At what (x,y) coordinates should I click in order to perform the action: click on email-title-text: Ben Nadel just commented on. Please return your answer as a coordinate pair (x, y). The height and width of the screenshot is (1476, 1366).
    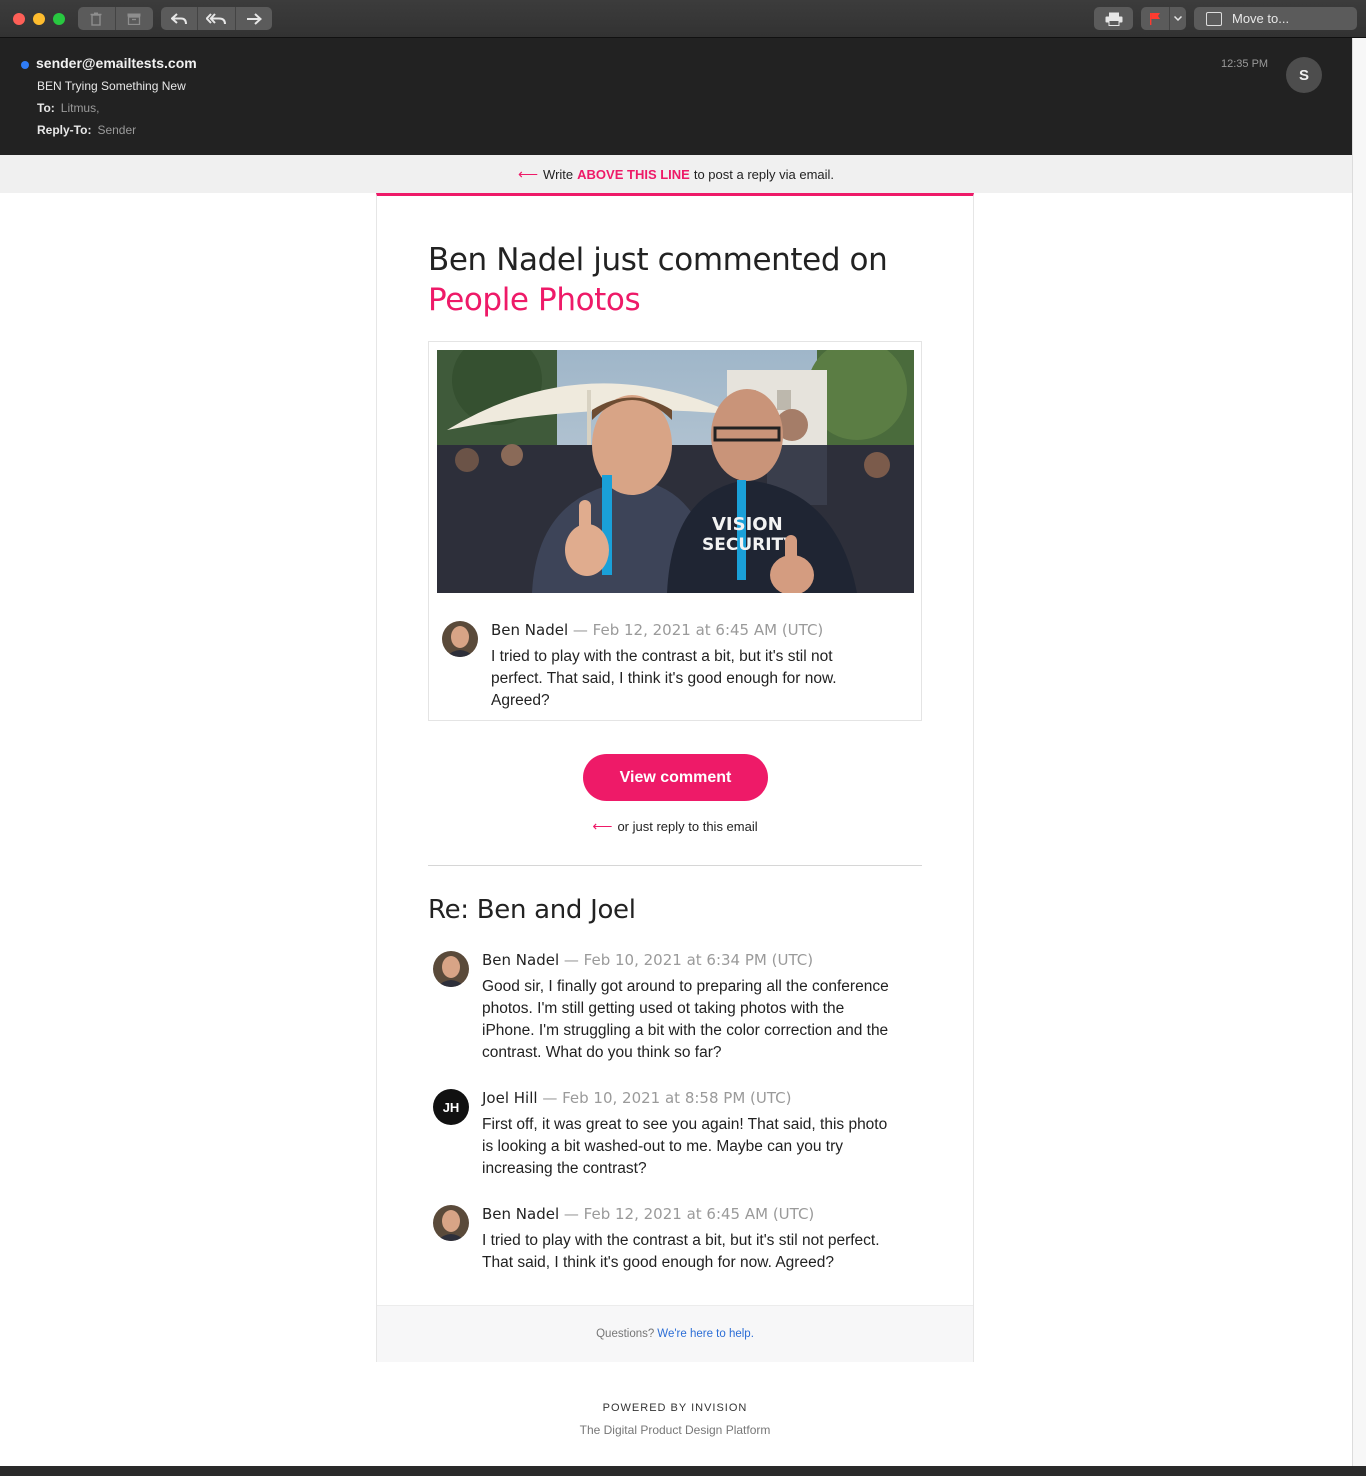
    Looking at the image, I should click on (658, 260).